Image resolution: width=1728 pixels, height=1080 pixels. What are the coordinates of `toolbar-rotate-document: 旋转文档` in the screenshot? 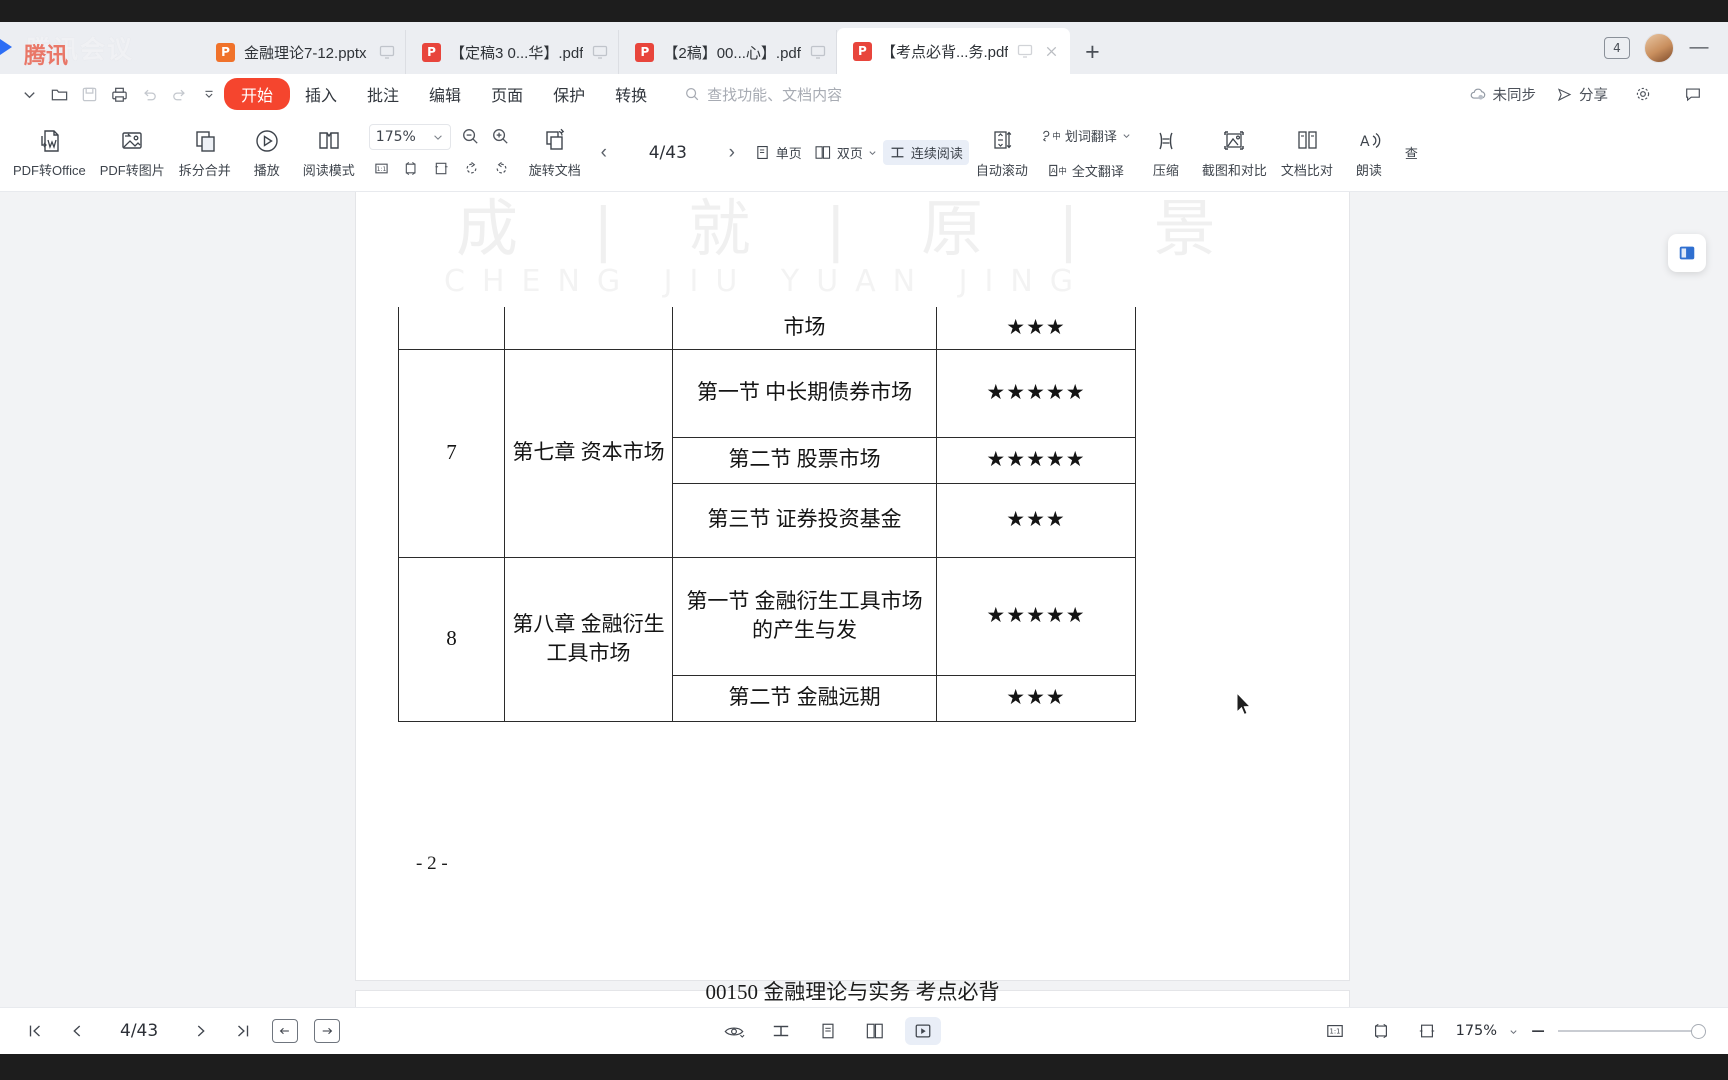 It's located at (555, 152).